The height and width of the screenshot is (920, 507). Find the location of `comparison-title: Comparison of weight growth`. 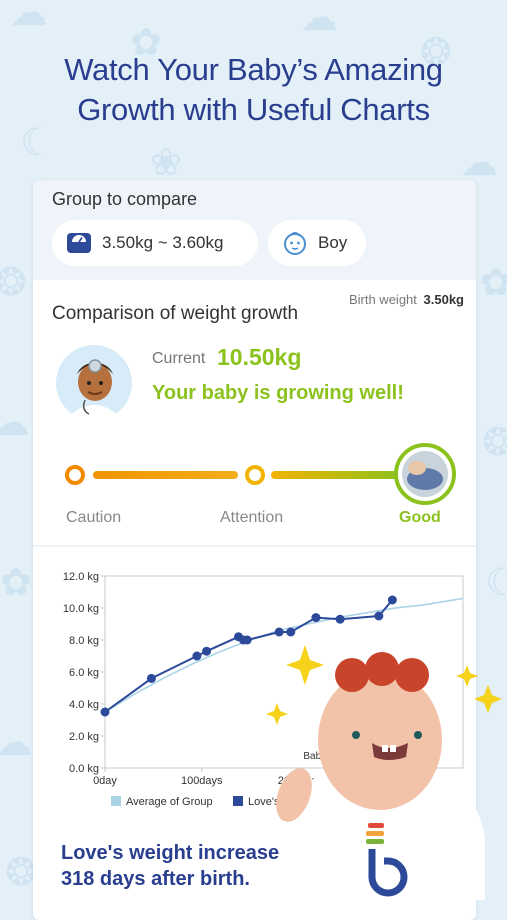

comparison-title: Comparison of weight growth is located at coordinates (175, 313).